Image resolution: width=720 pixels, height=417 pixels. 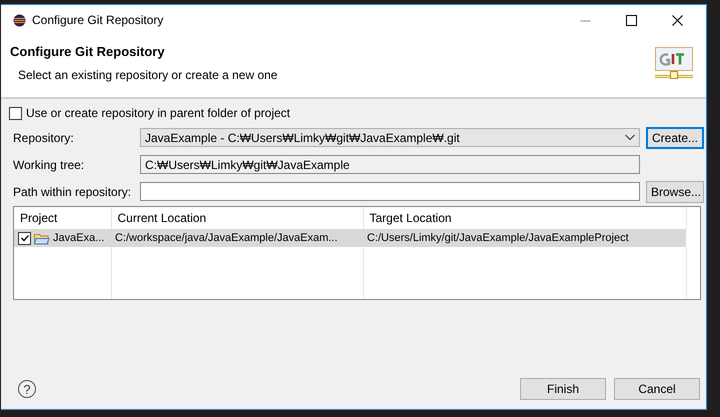 What do you see at coordinates (674, 63) in the screenshot?
I see `git-logo-icon` at bounding box center [674, 63].